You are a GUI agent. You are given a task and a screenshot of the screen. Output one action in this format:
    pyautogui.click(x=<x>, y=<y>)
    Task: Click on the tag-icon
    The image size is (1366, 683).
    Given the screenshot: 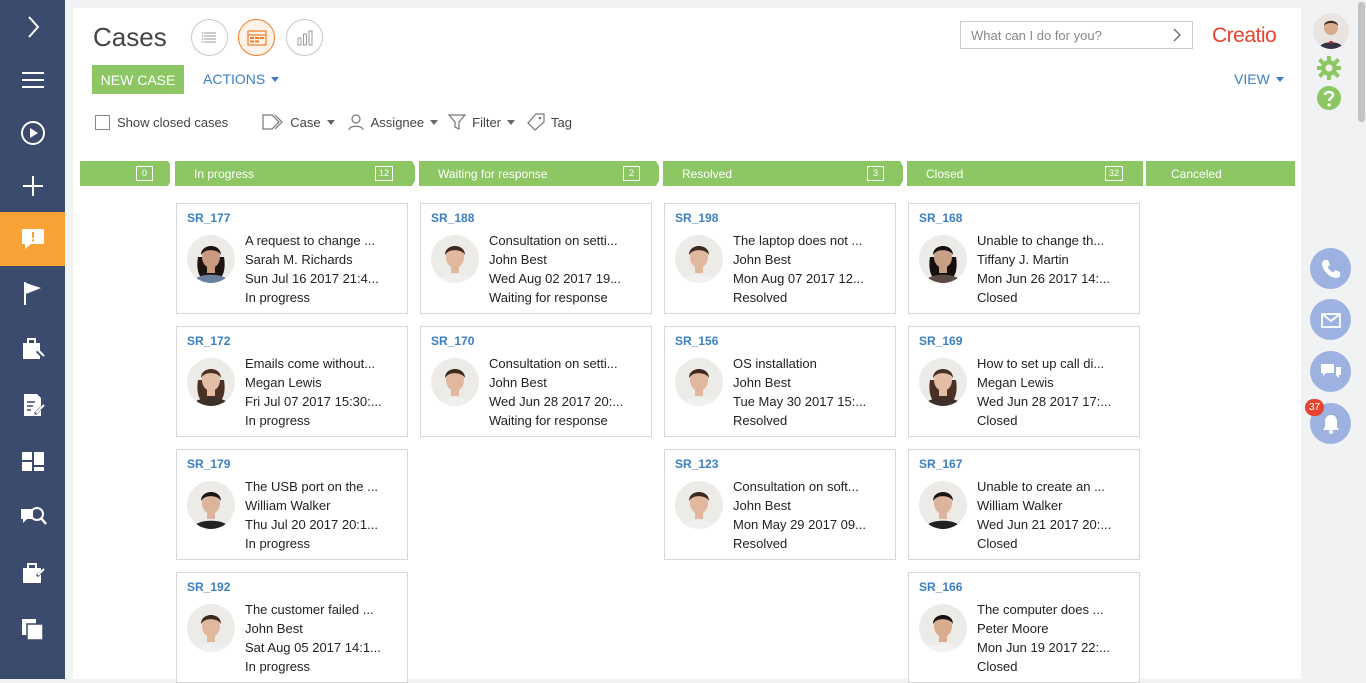 What is the action you would take?
    pyautogui.click(x=536, y=122)
    